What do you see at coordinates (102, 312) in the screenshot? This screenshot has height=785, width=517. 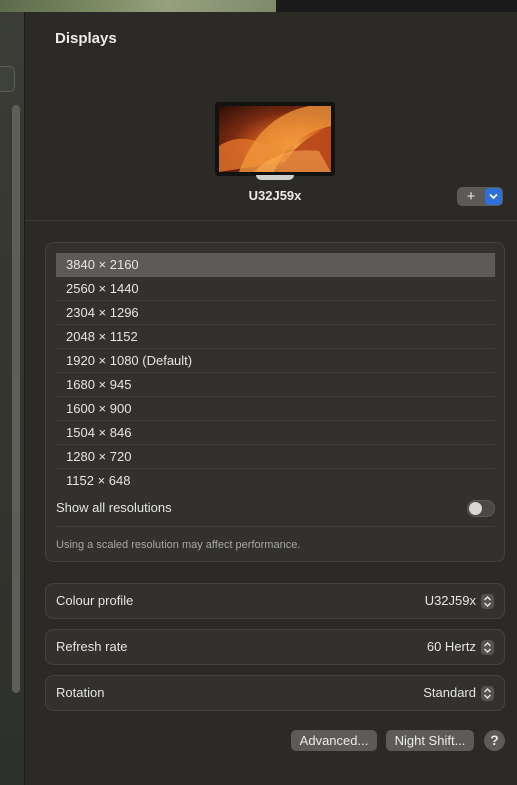 I see `resolution-label: 2304 × 1296` at bounding box center [102, 312].